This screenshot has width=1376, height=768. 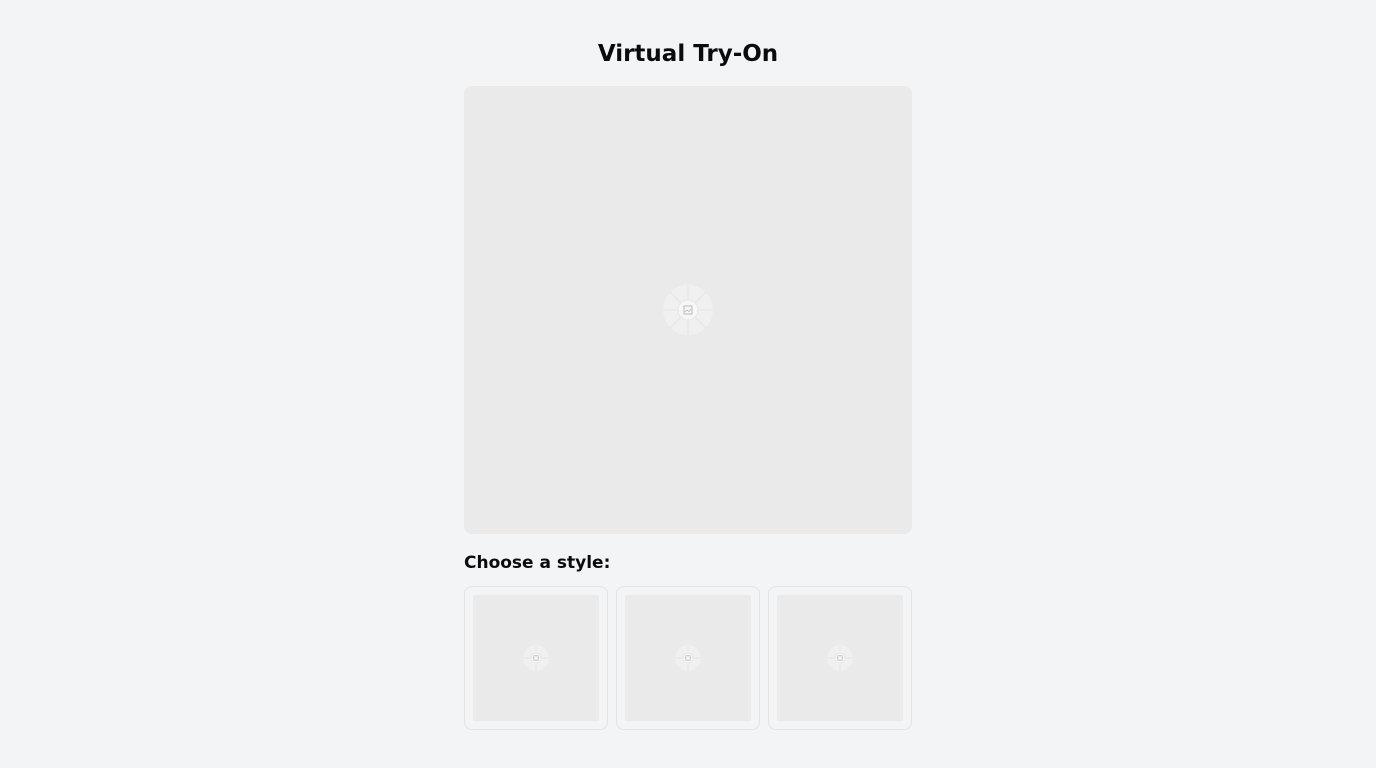 I want to click on page-title: Virtual Try-On, so click(x=688, y=54).